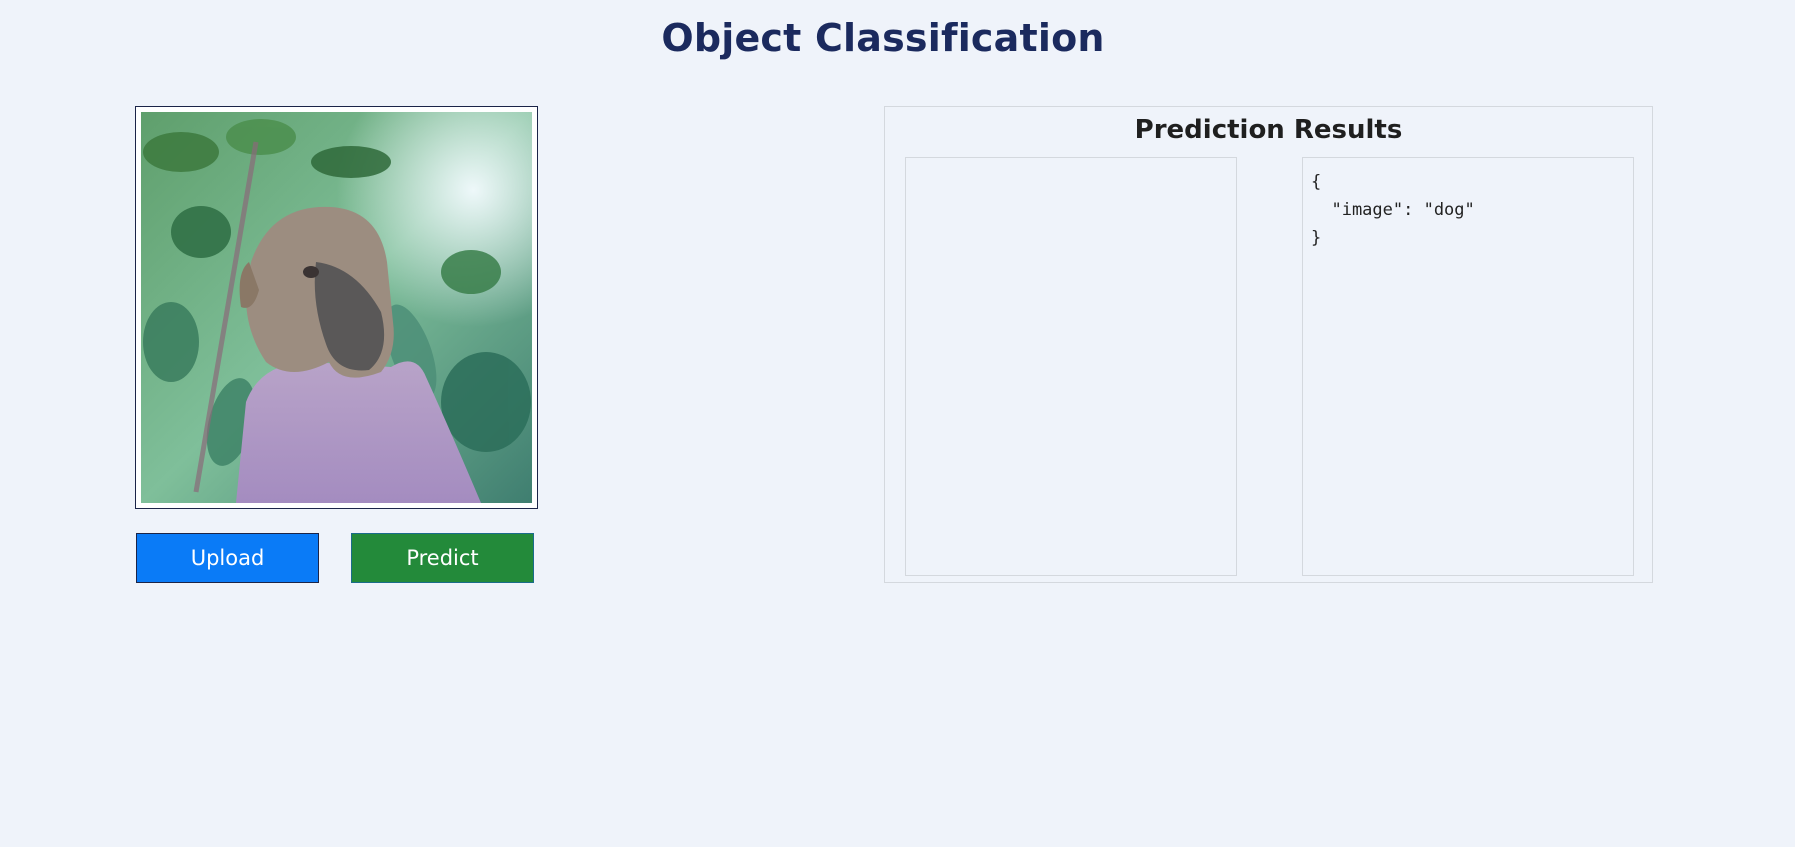 The width and height of the screenshot is (1795, 847). What do you see at coordinates (883, 38) in the screenshot?
I see `page-title: Object Classification` at bounding box center [883, 38].